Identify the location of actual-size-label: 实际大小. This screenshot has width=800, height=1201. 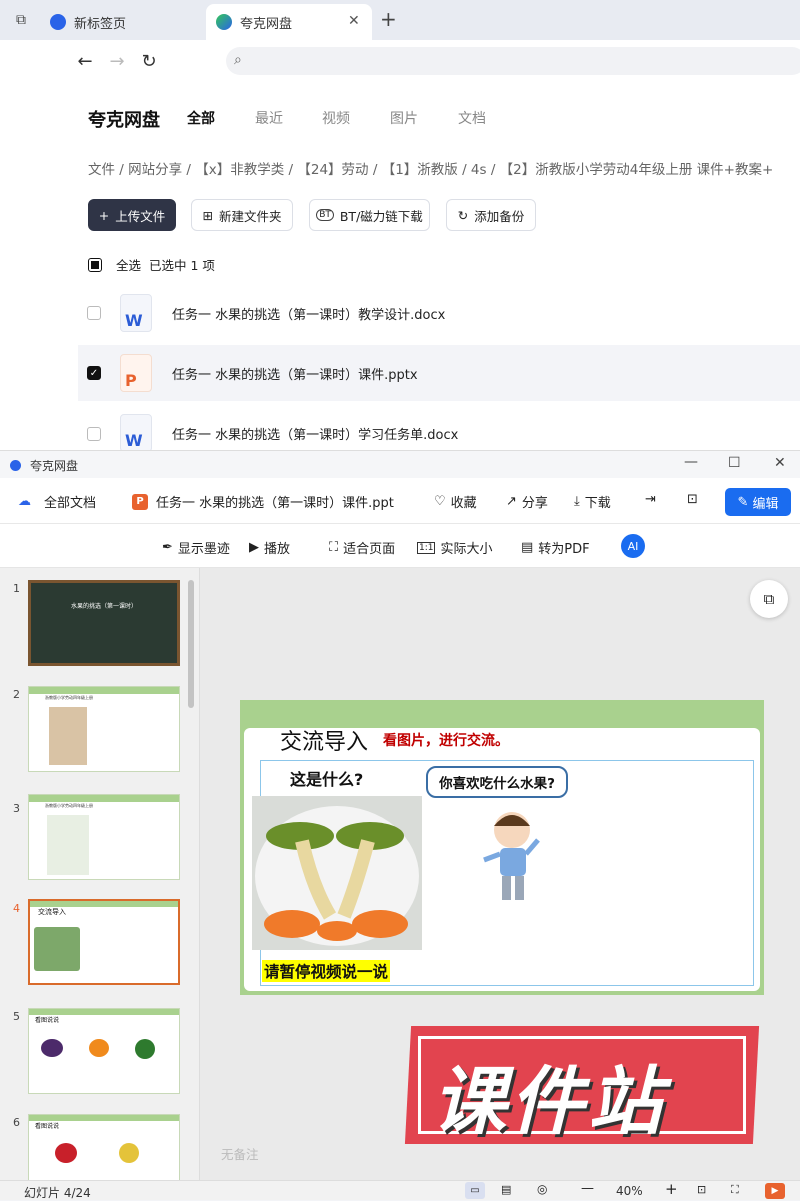
(466, 549).